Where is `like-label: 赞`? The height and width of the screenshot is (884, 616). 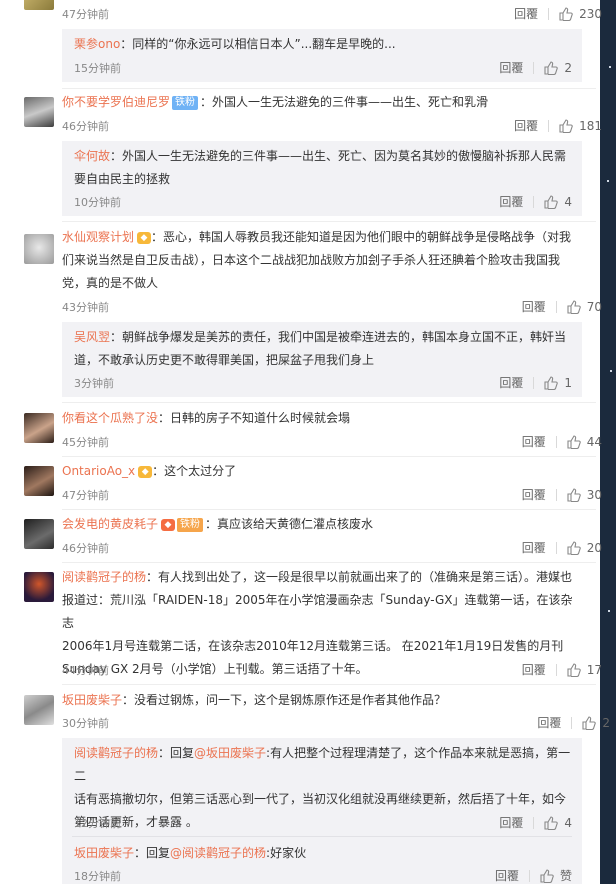
like-label: 赞 is located at coordinates (565, 876).